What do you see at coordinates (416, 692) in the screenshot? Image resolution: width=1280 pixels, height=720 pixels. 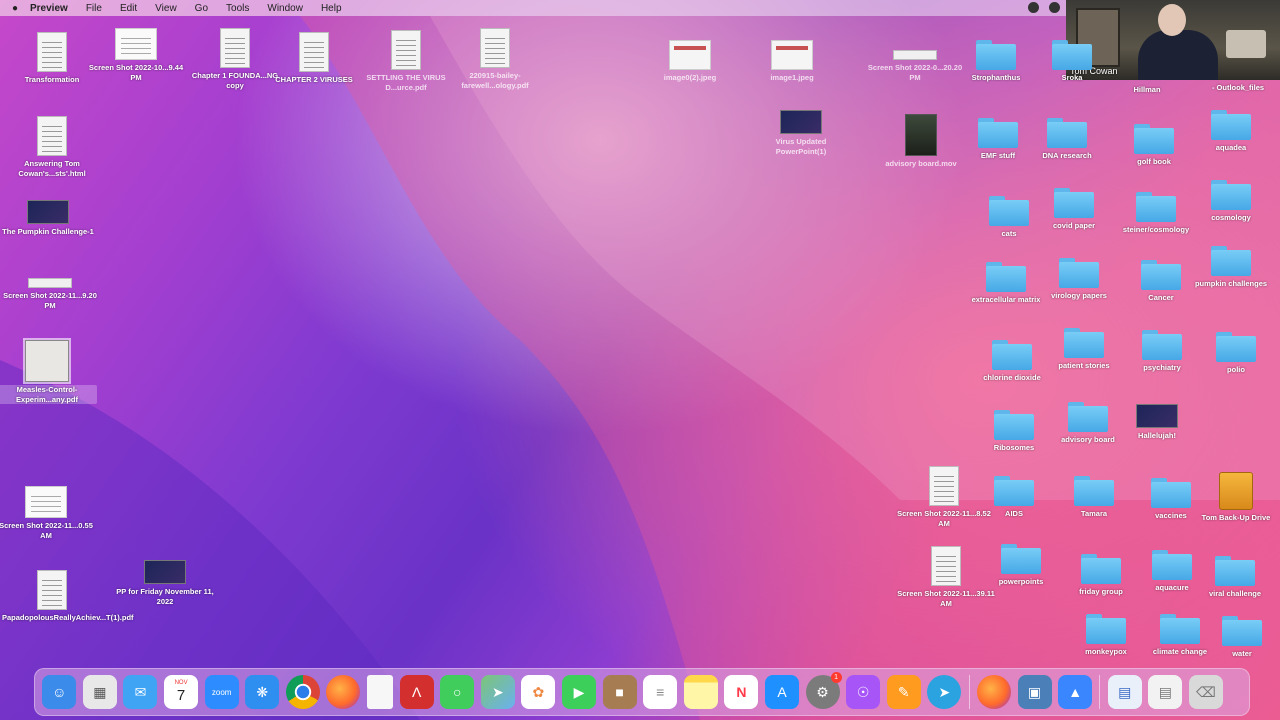 I see `acrobat-icon: Λ` at bounding box center [416, 692].